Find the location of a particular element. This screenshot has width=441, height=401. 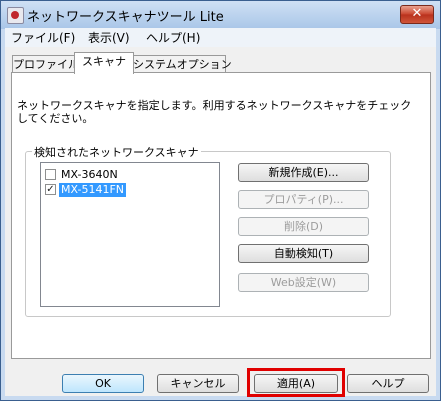

menu-file: ファイル(F) is located at coordinates (43, 37).